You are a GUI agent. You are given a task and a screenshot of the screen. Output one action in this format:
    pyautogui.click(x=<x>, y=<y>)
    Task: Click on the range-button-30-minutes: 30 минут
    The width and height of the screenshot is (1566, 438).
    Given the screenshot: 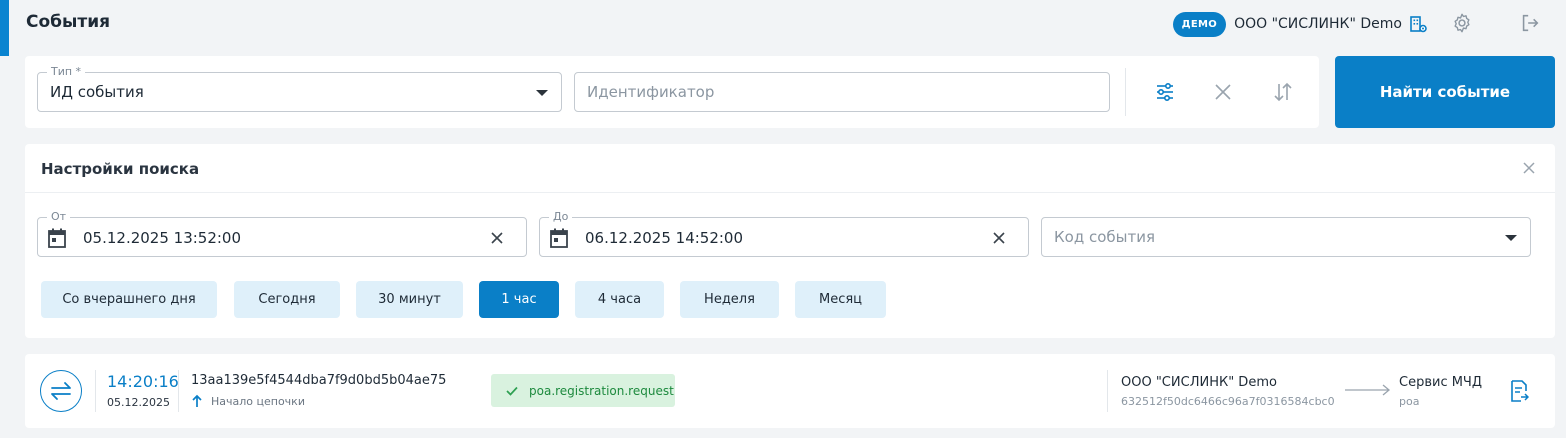 What is the action you would take?
    pyautogui.click(x=409, y=299)
    